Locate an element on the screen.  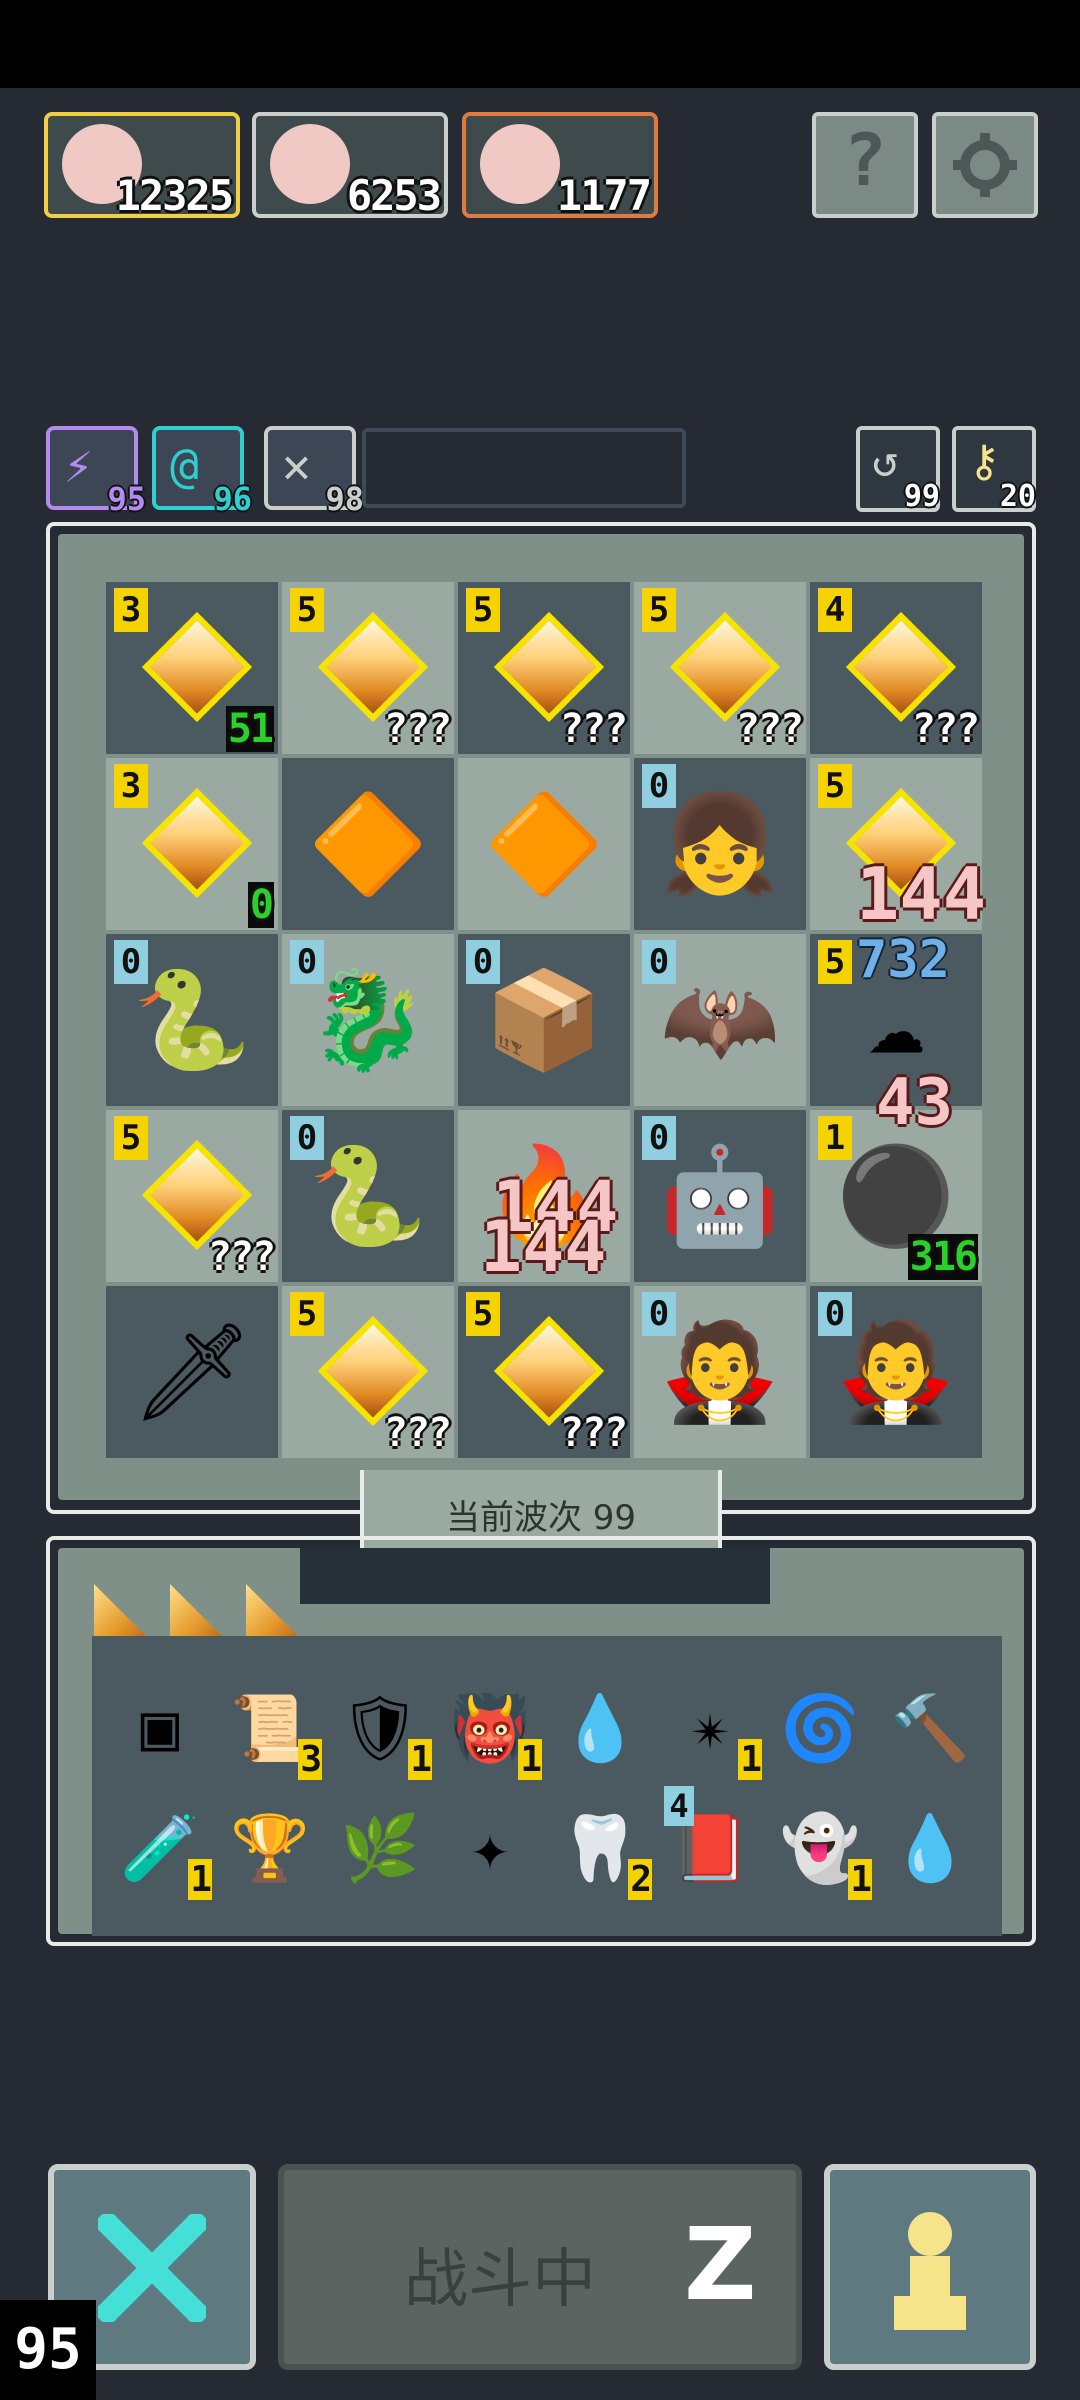
help-button: ? is located at coordinates (865, 165).